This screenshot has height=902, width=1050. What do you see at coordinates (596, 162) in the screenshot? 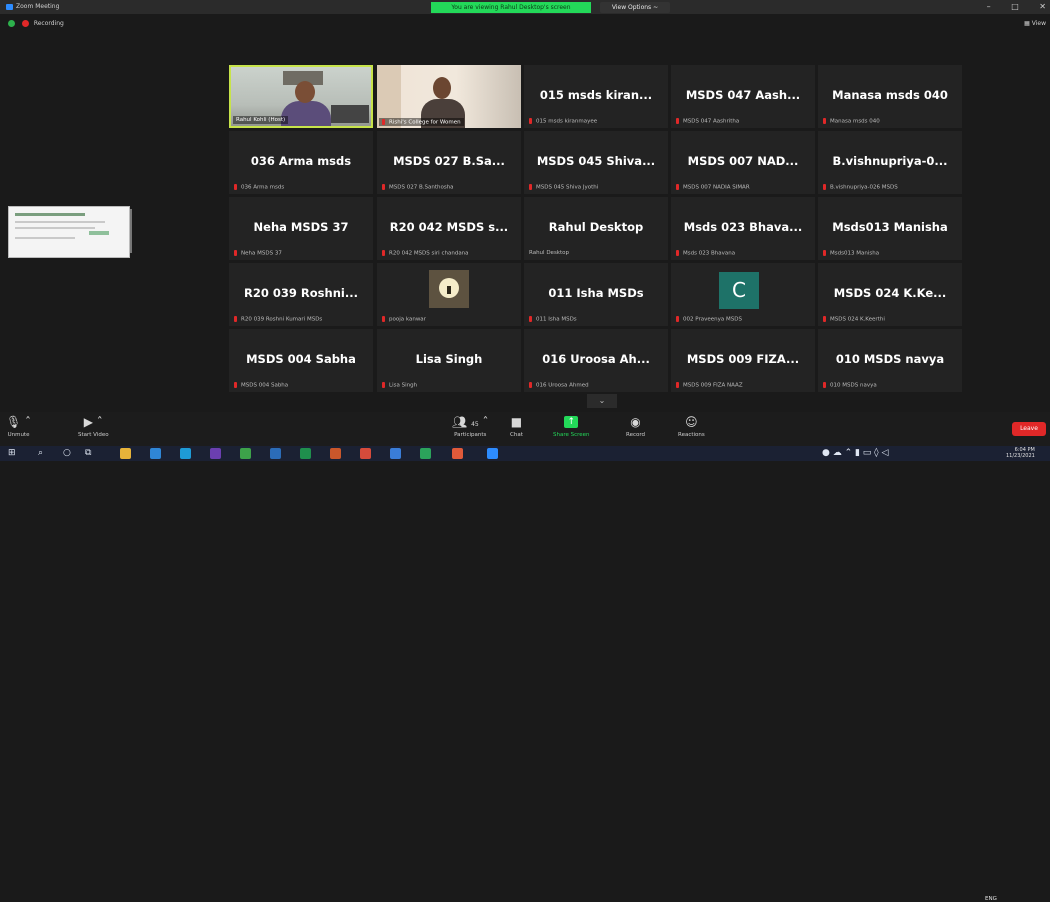
I see `participant-tile: MSDS 045 Shiva... MSDS 045 Shiva Jyothi` at bounding box center [596, 162].